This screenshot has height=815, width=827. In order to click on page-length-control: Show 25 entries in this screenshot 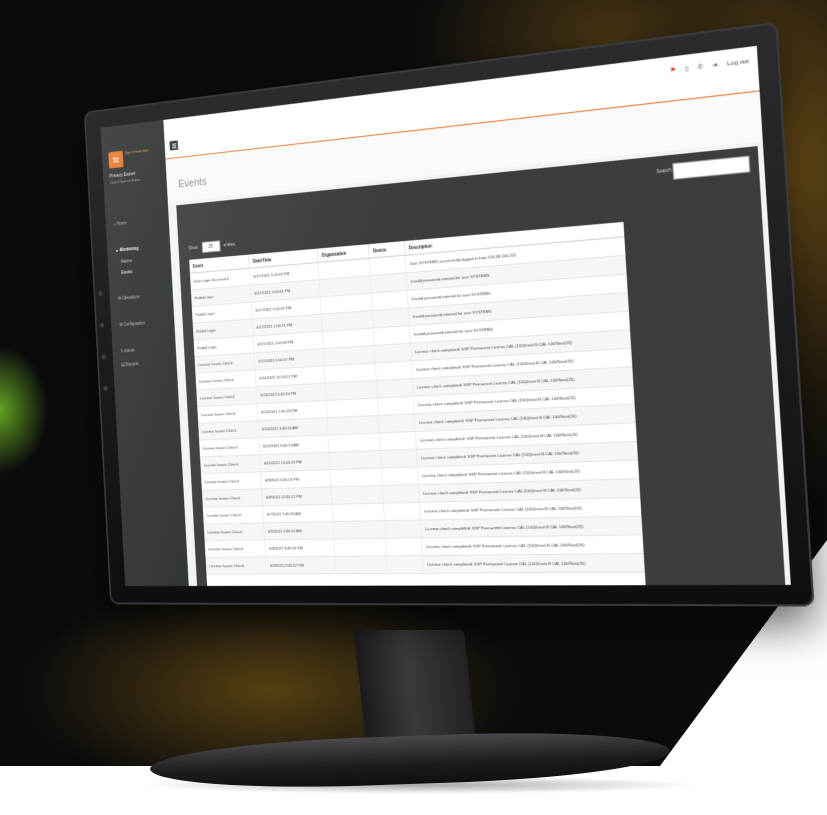, I will do `click(211, 246)`.